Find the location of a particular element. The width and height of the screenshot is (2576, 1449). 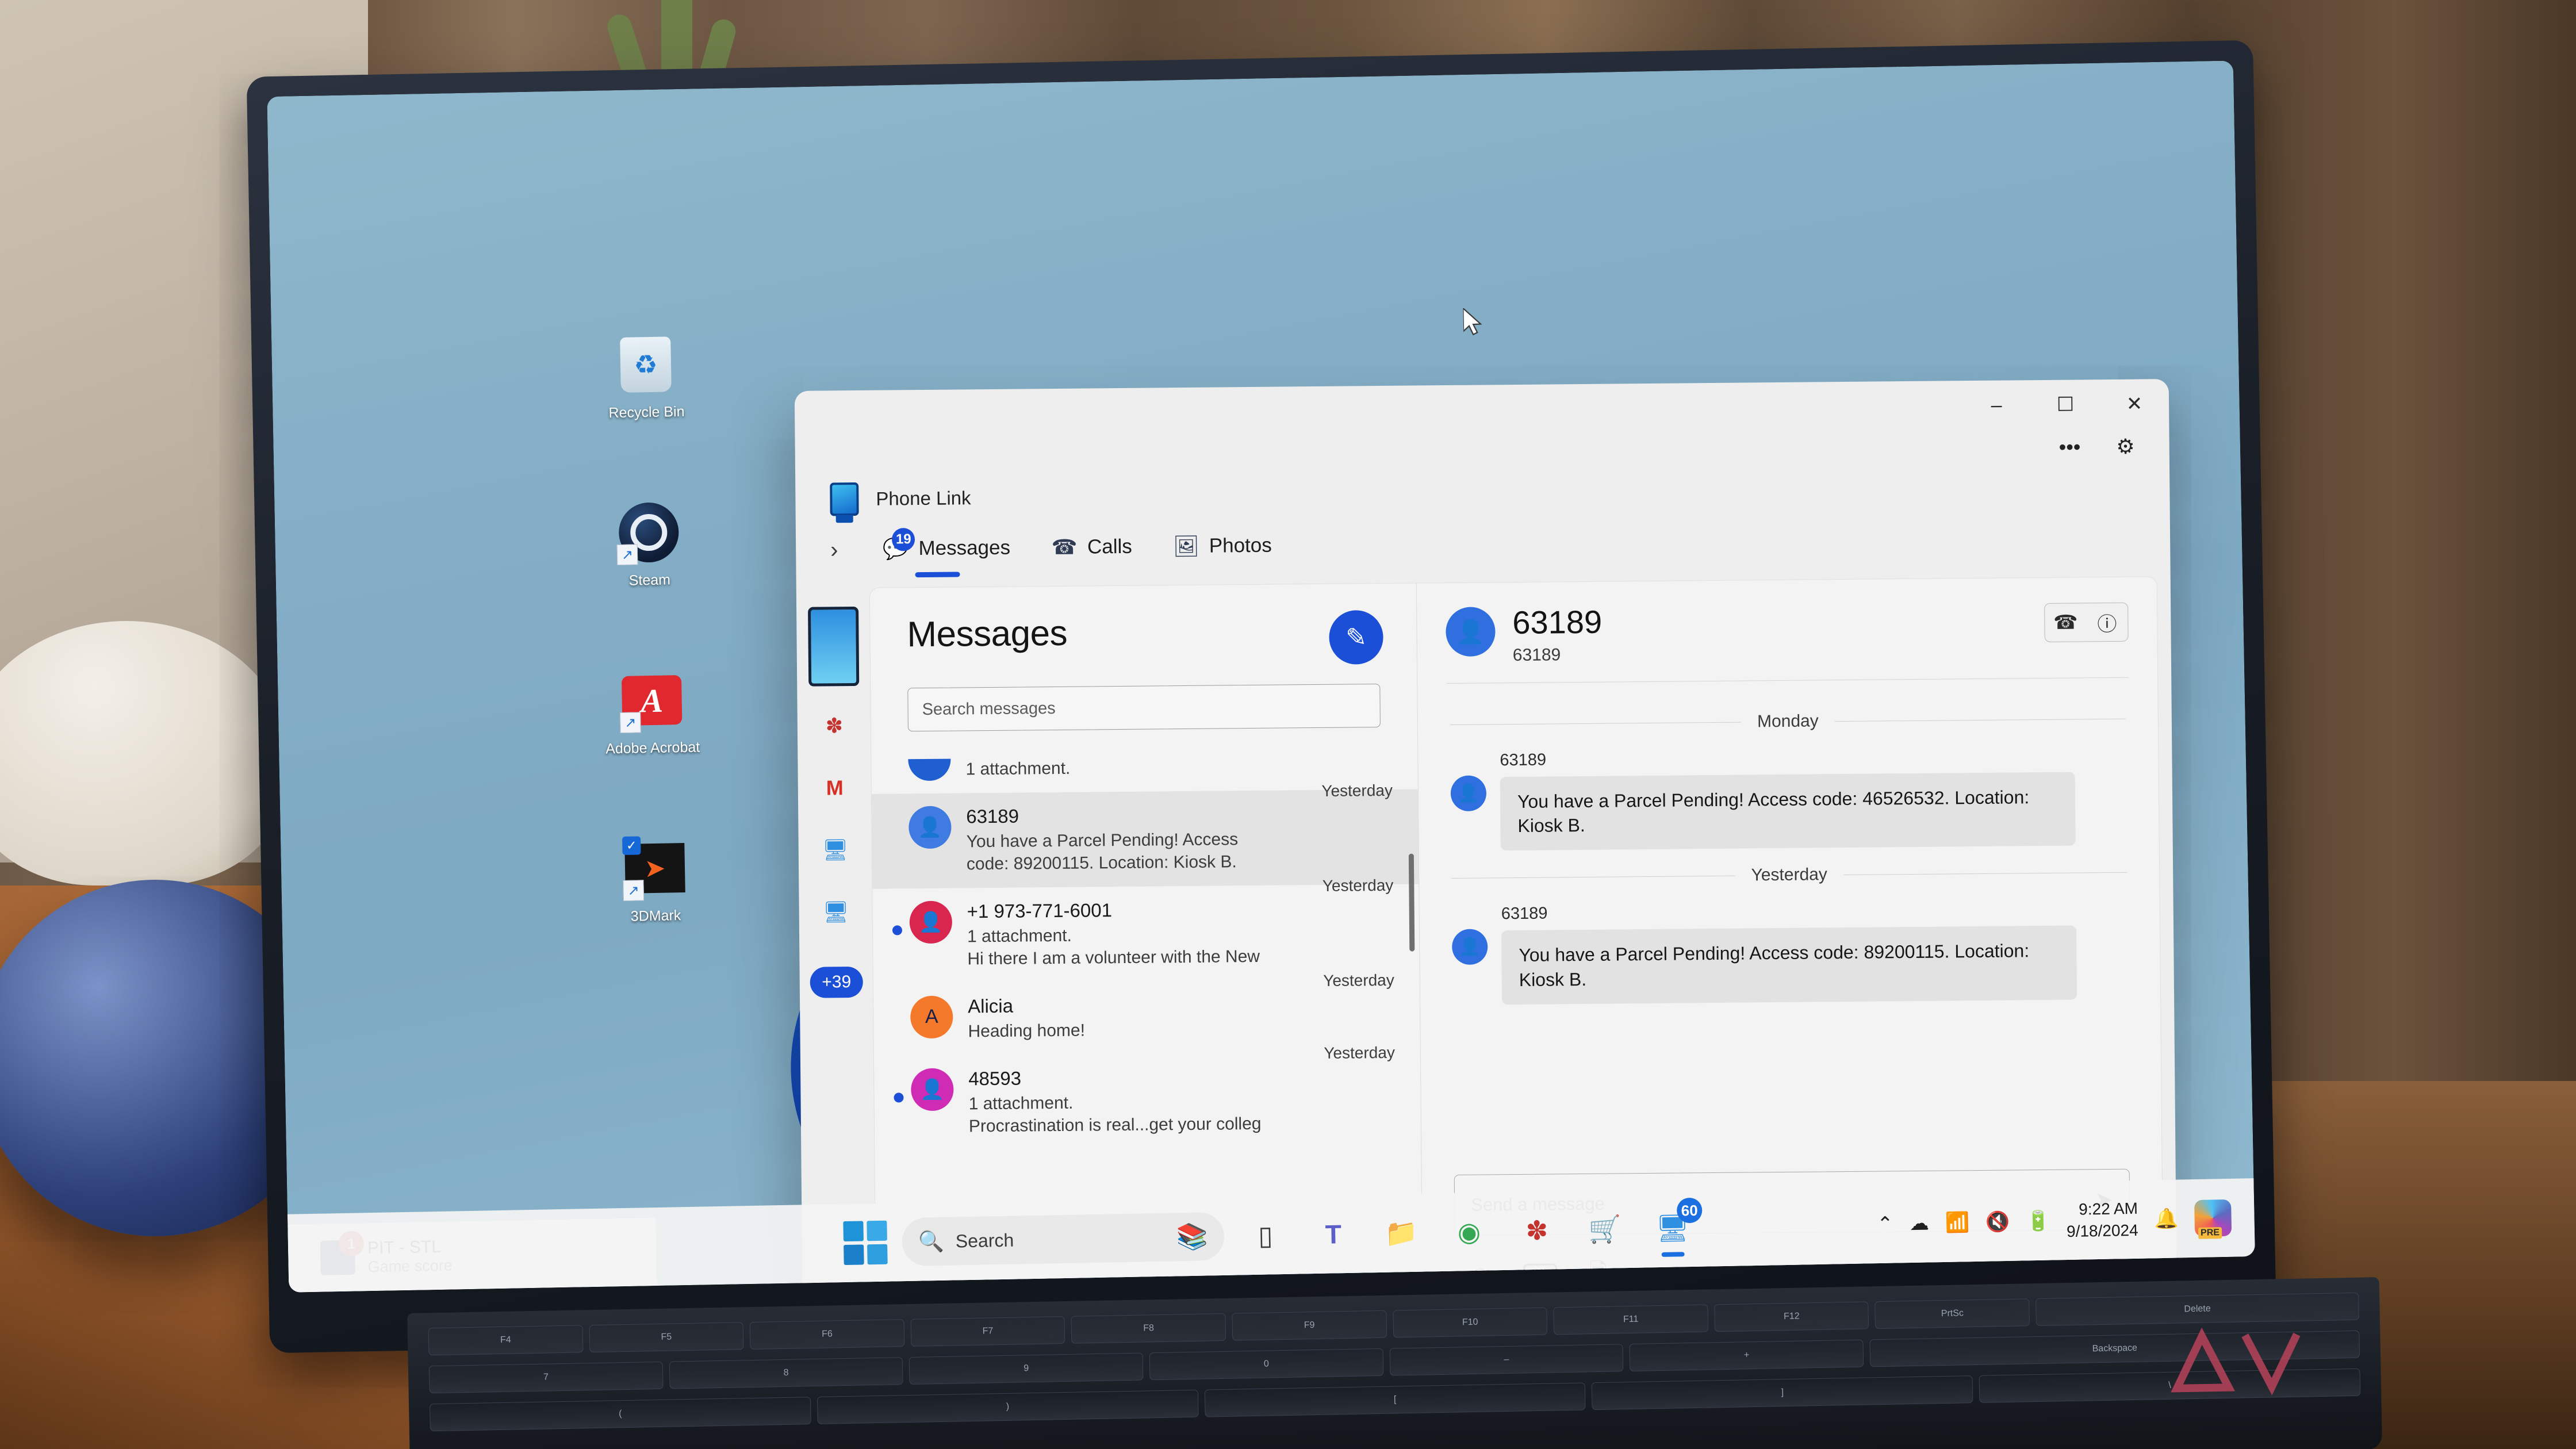

key: F5 is located at coordinates (666, 1337).